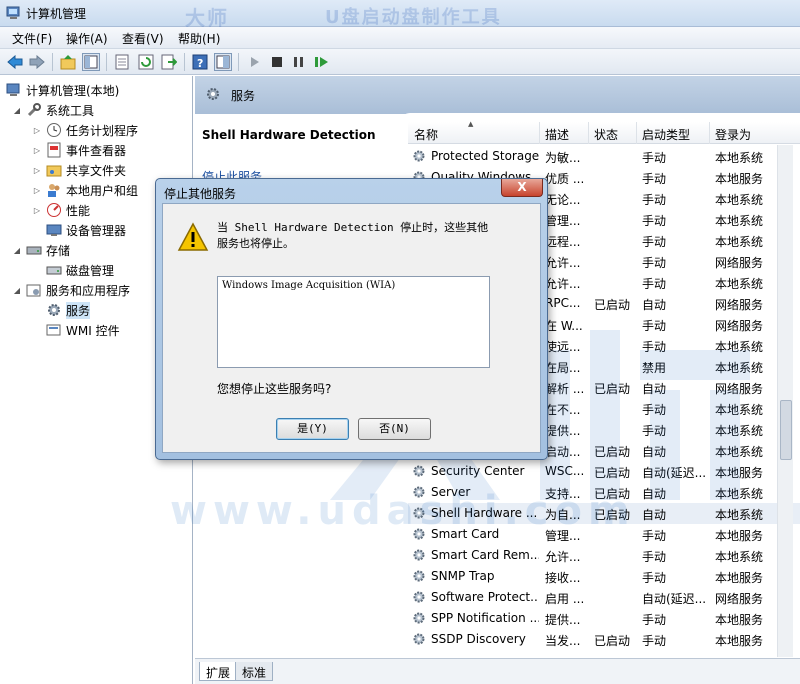 The image size is (800, 684). Describe the element at coordinates (86, 230) in the screenshot. I see `tree-node-device-manager: 设备管理器` at that location.